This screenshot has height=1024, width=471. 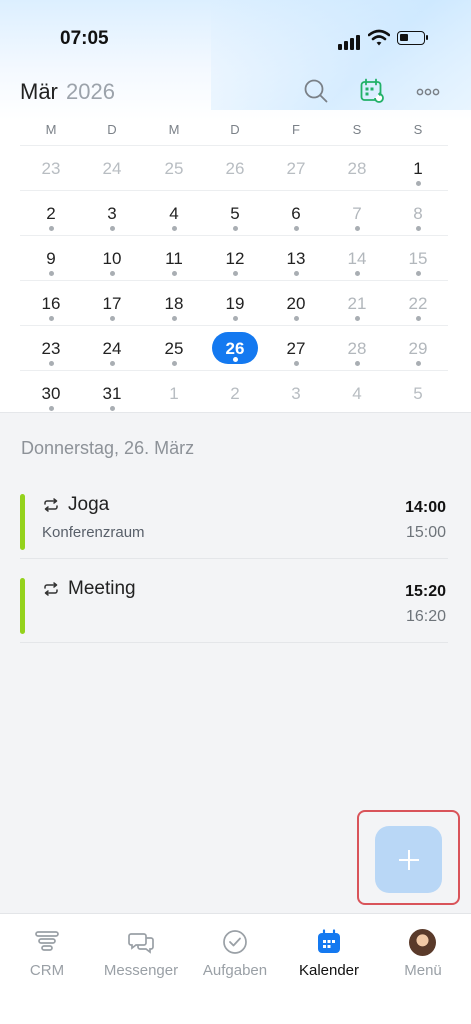 What do you see at coordinates (47, 941) in the screenshot?
I see `crm-funnel-icon` at bounding box center [47, 941].